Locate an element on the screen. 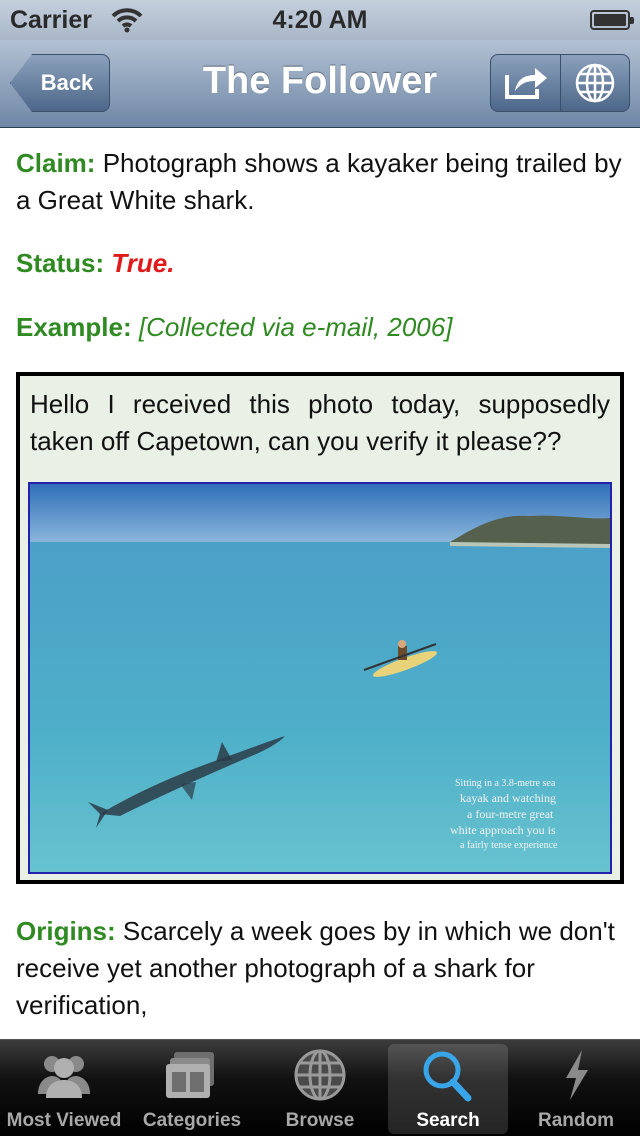 The image size is (640, 1136). tab-label: Random is located at coordinates (576, 1120).